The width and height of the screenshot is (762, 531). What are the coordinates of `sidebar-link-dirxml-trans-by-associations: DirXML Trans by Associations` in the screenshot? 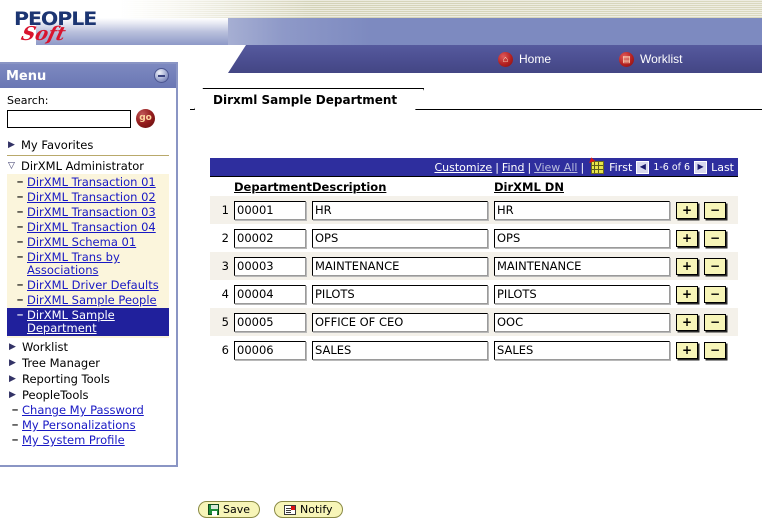 It's located at (98, 264).